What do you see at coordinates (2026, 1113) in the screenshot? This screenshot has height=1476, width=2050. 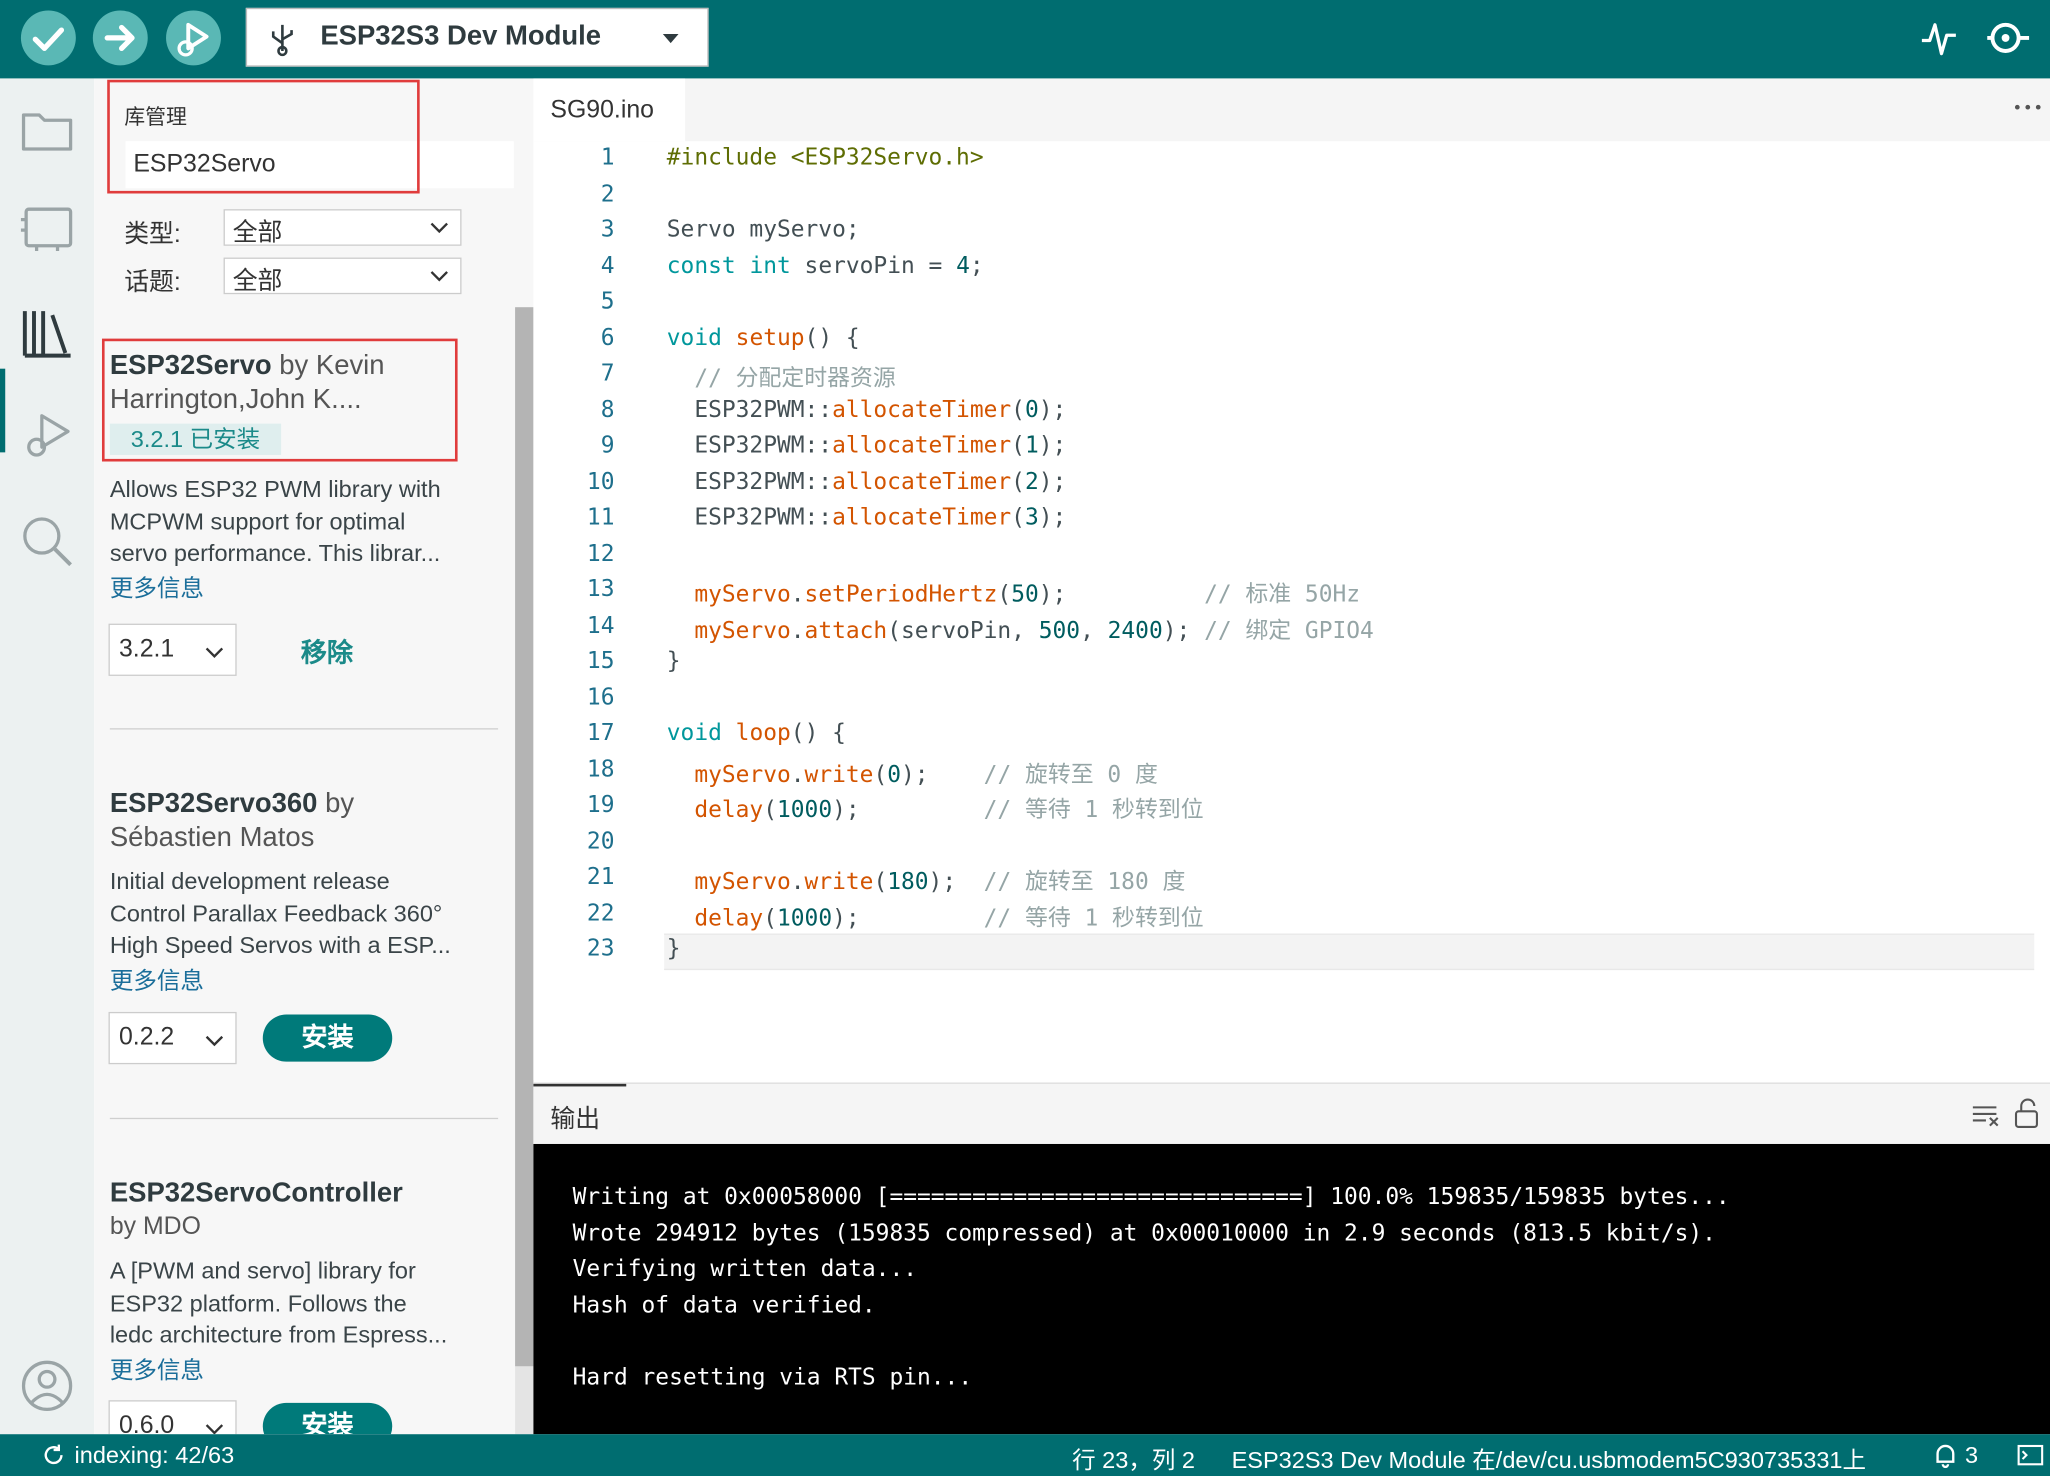 I see `lock-icon` at bounding box center [2026, 1113].